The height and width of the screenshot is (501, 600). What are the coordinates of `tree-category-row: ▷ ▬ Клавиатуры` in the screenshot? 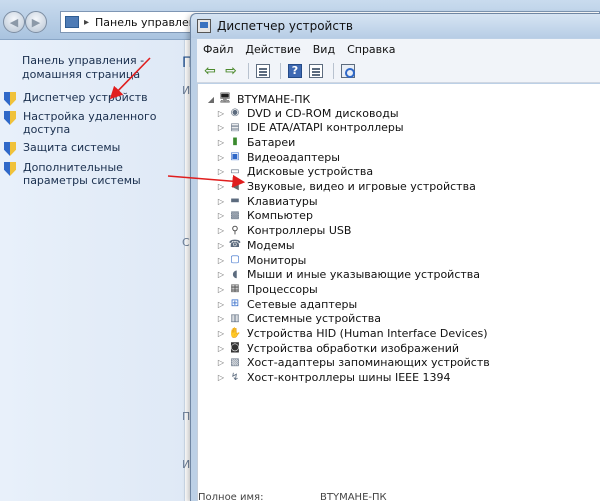 It's located at (267, 201).